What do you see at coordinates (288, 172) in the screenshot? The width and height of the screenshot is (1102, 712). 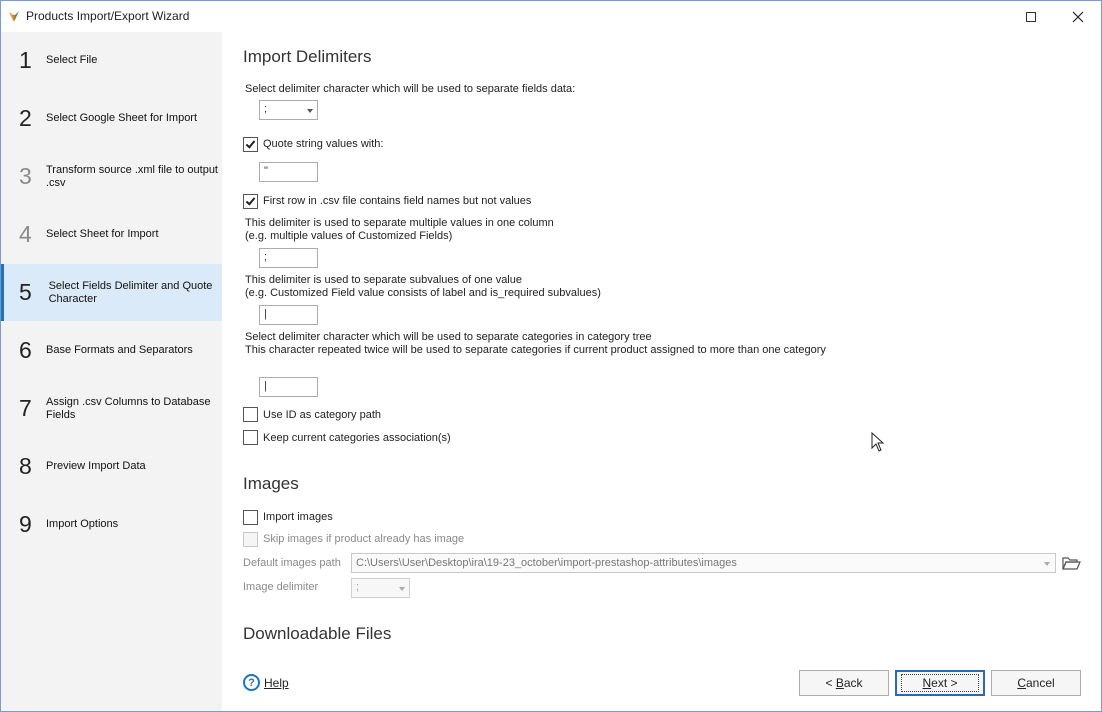 I see `quote-character-input: "` at bounding box center [288, 172].